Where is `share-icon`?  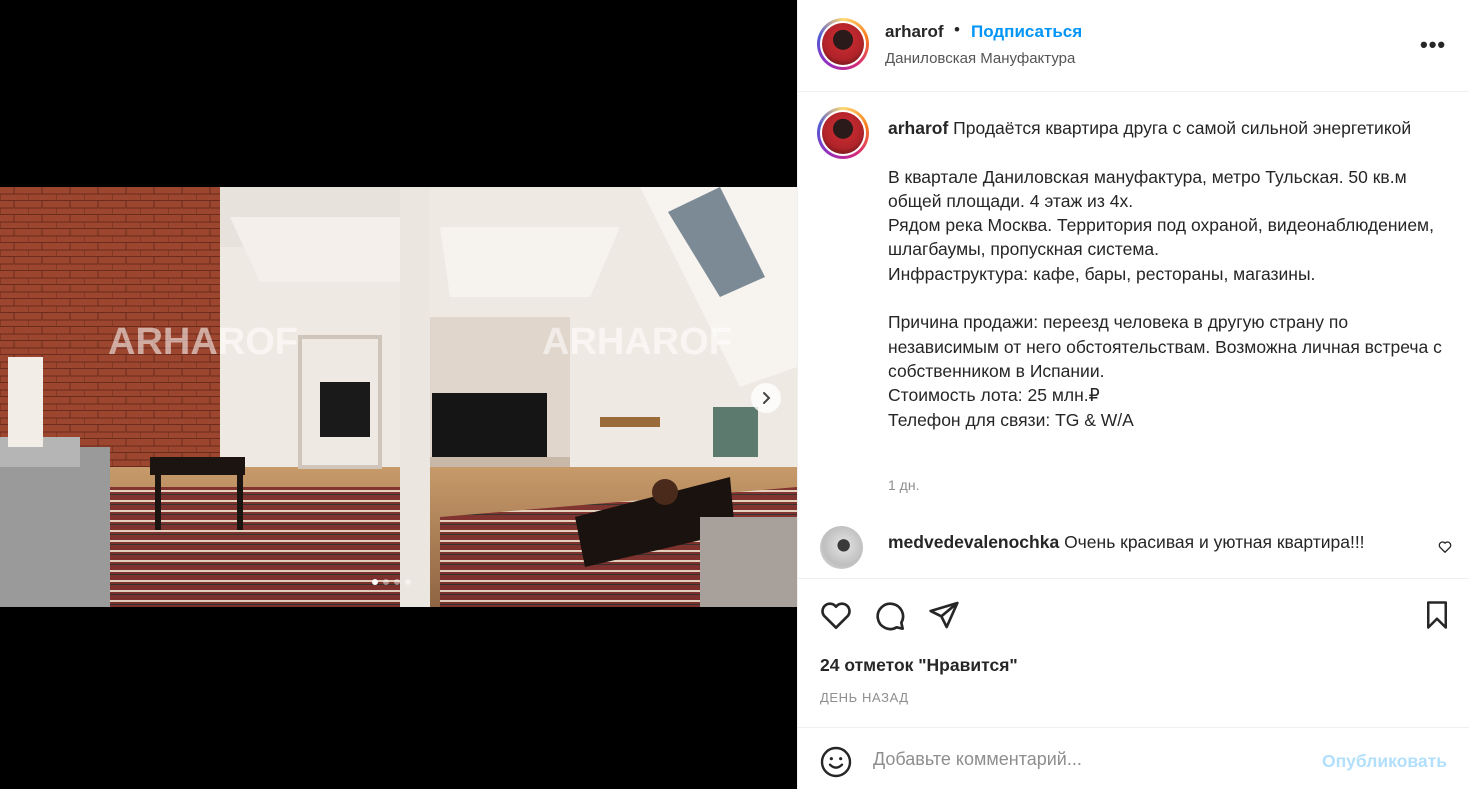 share-icon is located at coordinates (944, 615).